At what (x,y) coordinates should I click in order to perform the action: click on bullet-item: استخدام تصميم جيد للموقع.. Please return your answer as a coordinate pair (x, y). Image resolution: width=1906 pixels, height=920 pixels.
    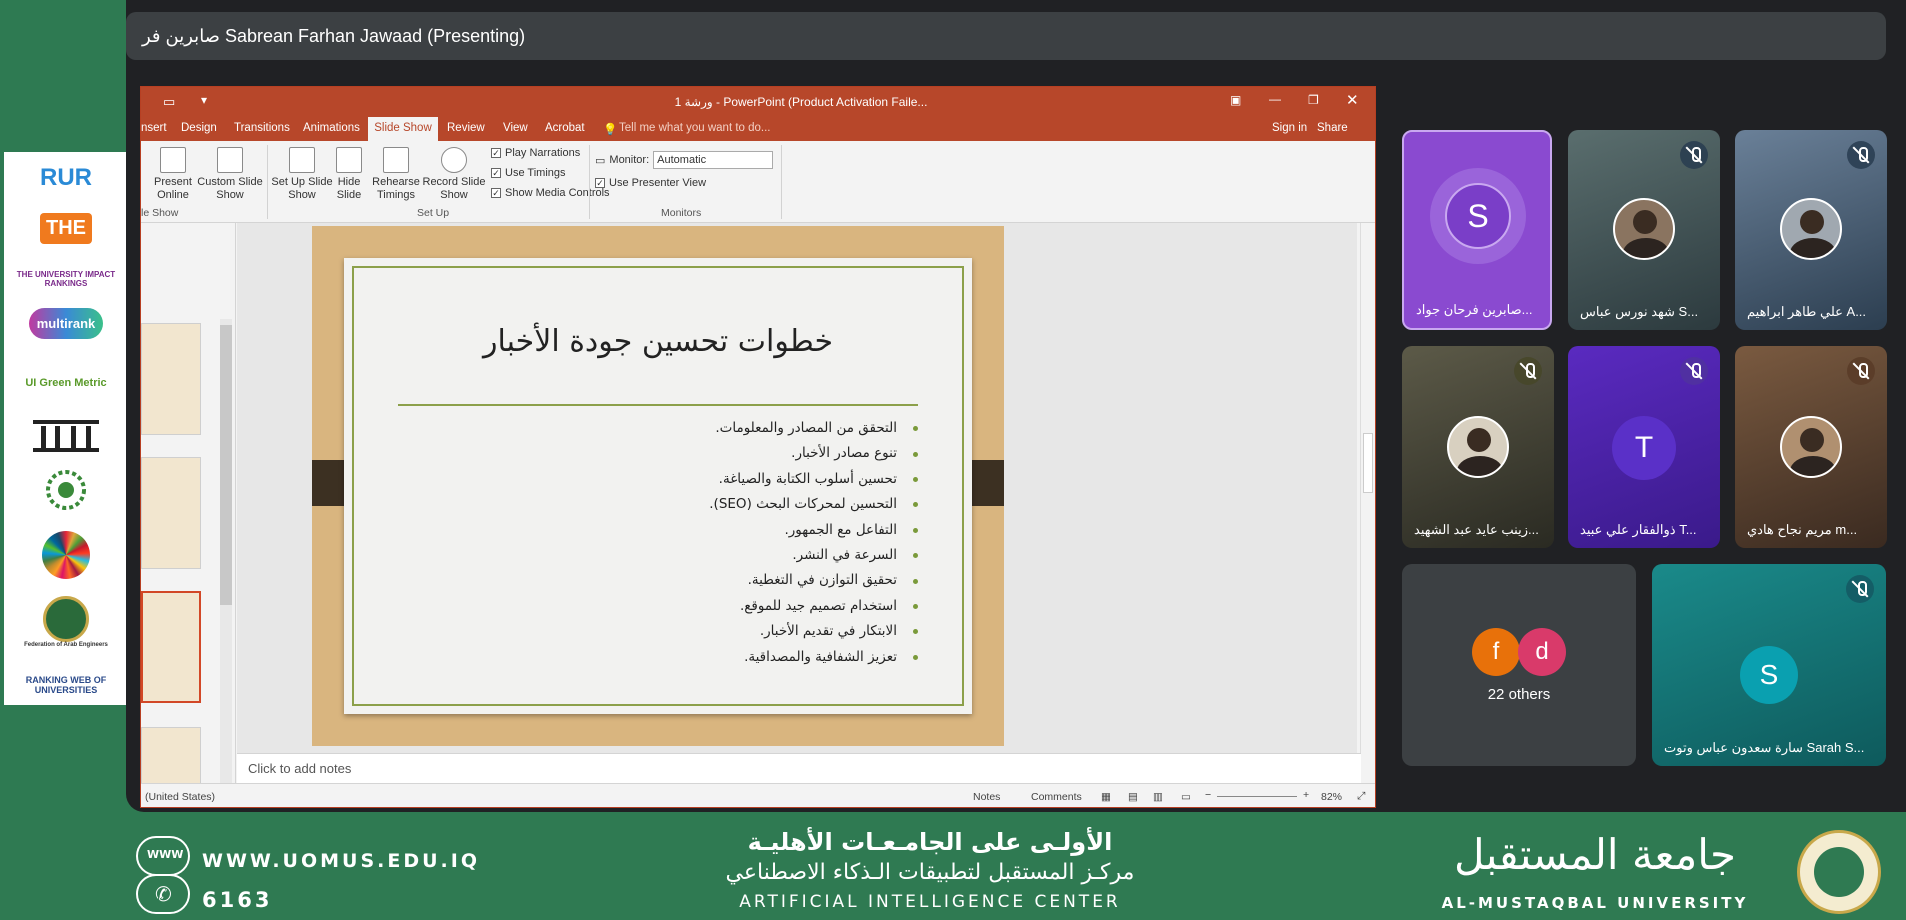
    Looking at the image, I should click on (698, 606).